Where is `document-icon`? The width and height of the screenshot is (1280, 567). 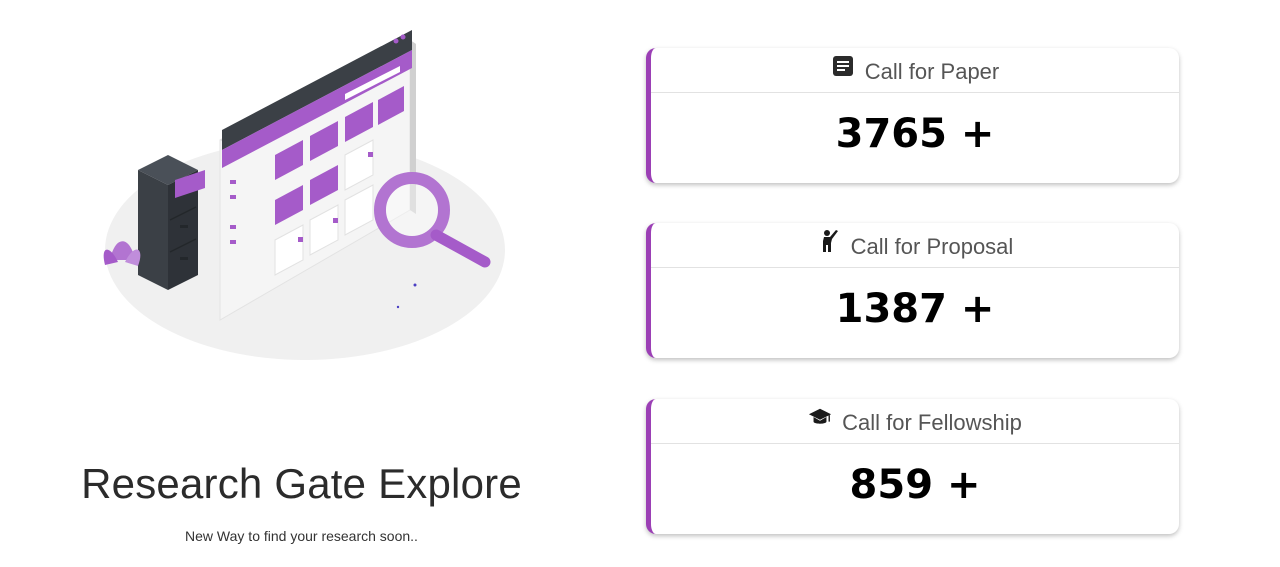 document-icon is located at coordinates (843, 66).